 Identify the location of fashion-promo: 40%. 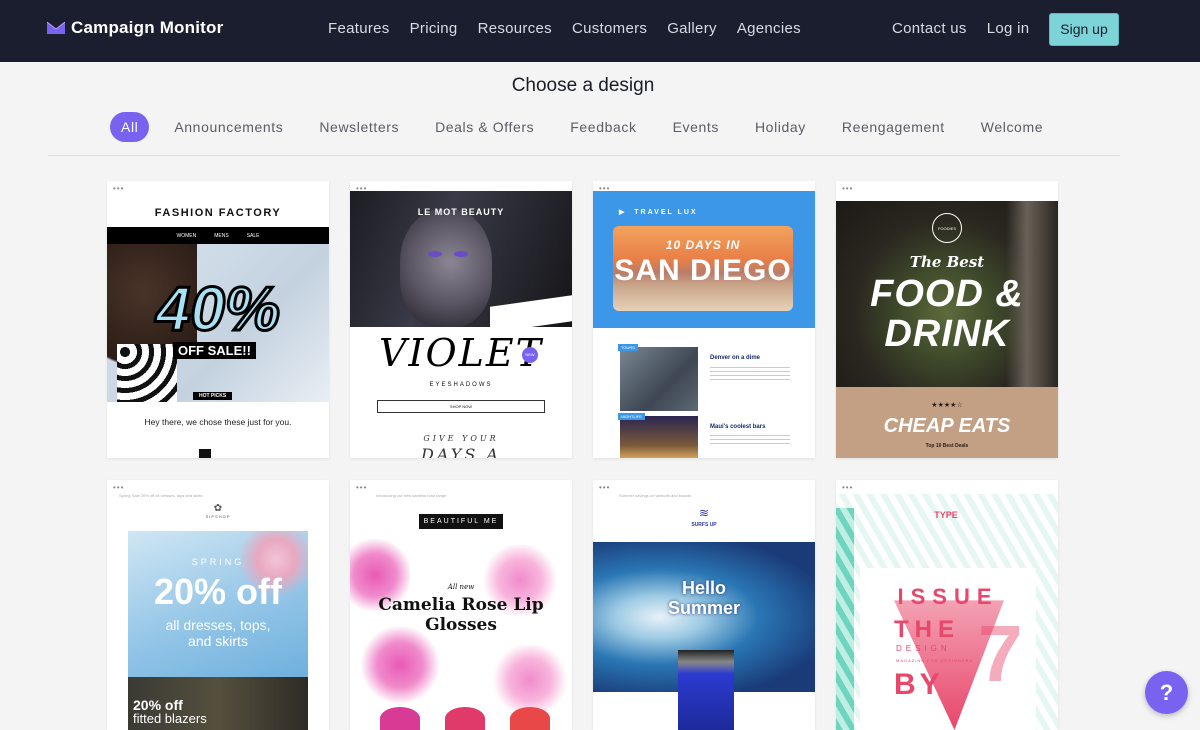
(217, 310).